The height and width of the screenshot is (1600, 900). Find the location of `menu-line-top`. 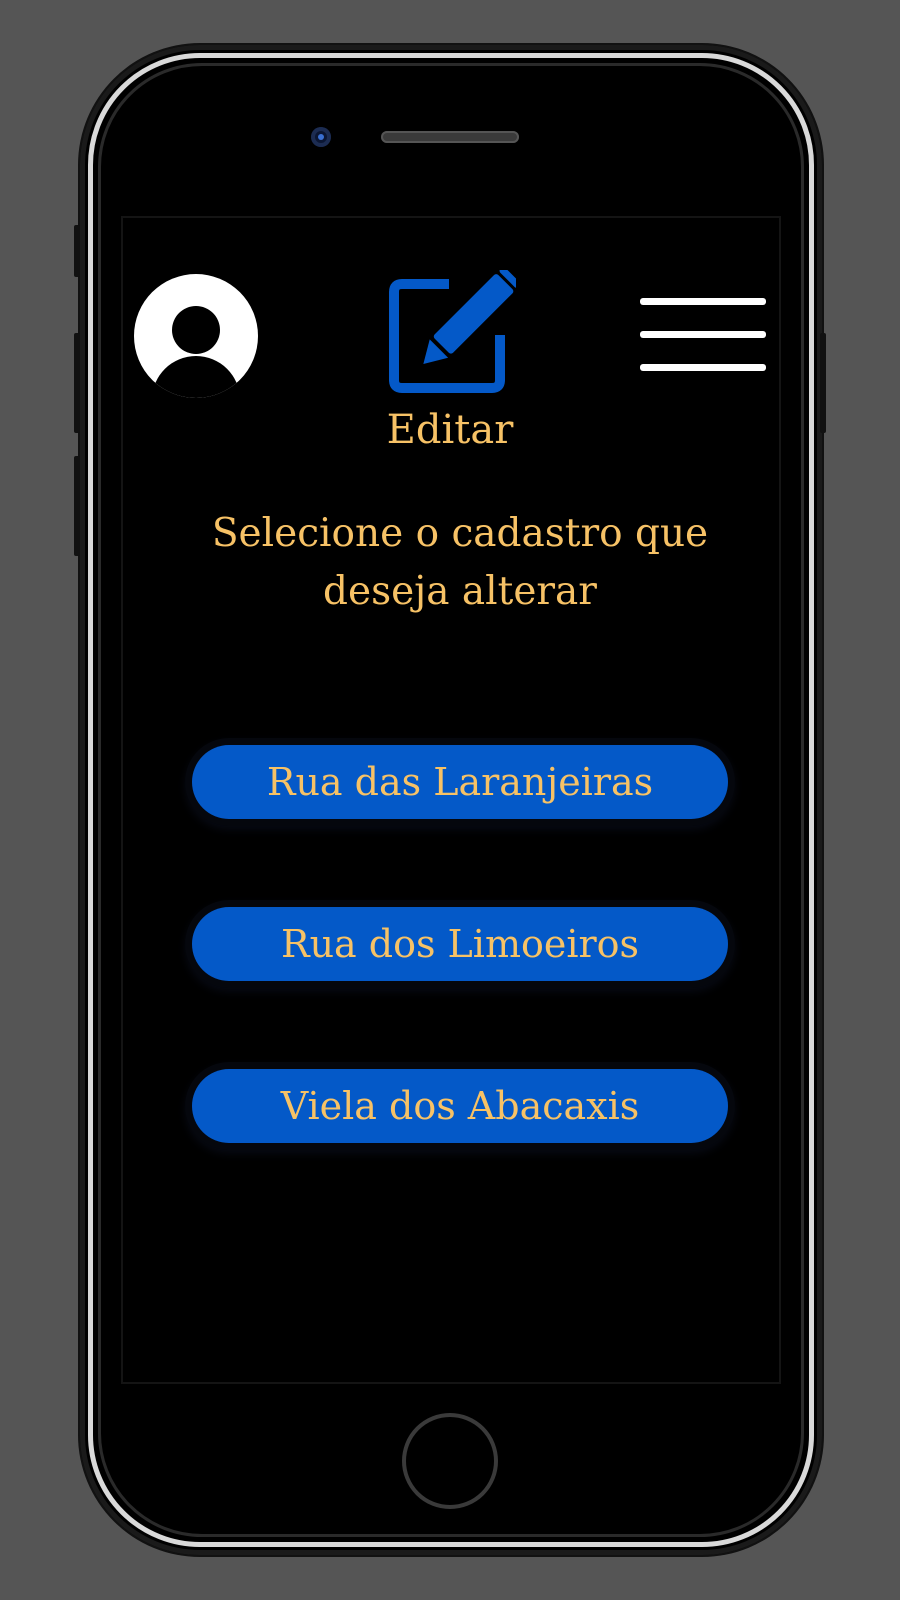

menu-line-top is located at coordinates (703, 301).